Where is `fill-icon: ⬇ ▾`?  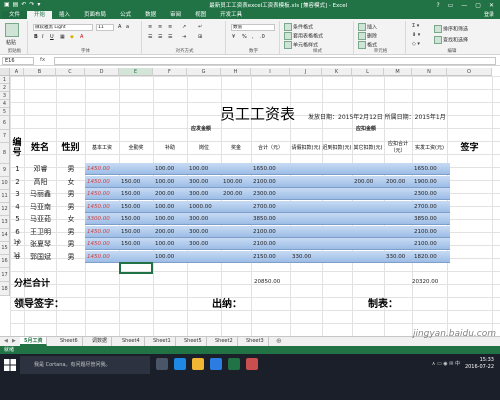 fill-icon: ⬇ ▾ is located at coordinates (416, 35).